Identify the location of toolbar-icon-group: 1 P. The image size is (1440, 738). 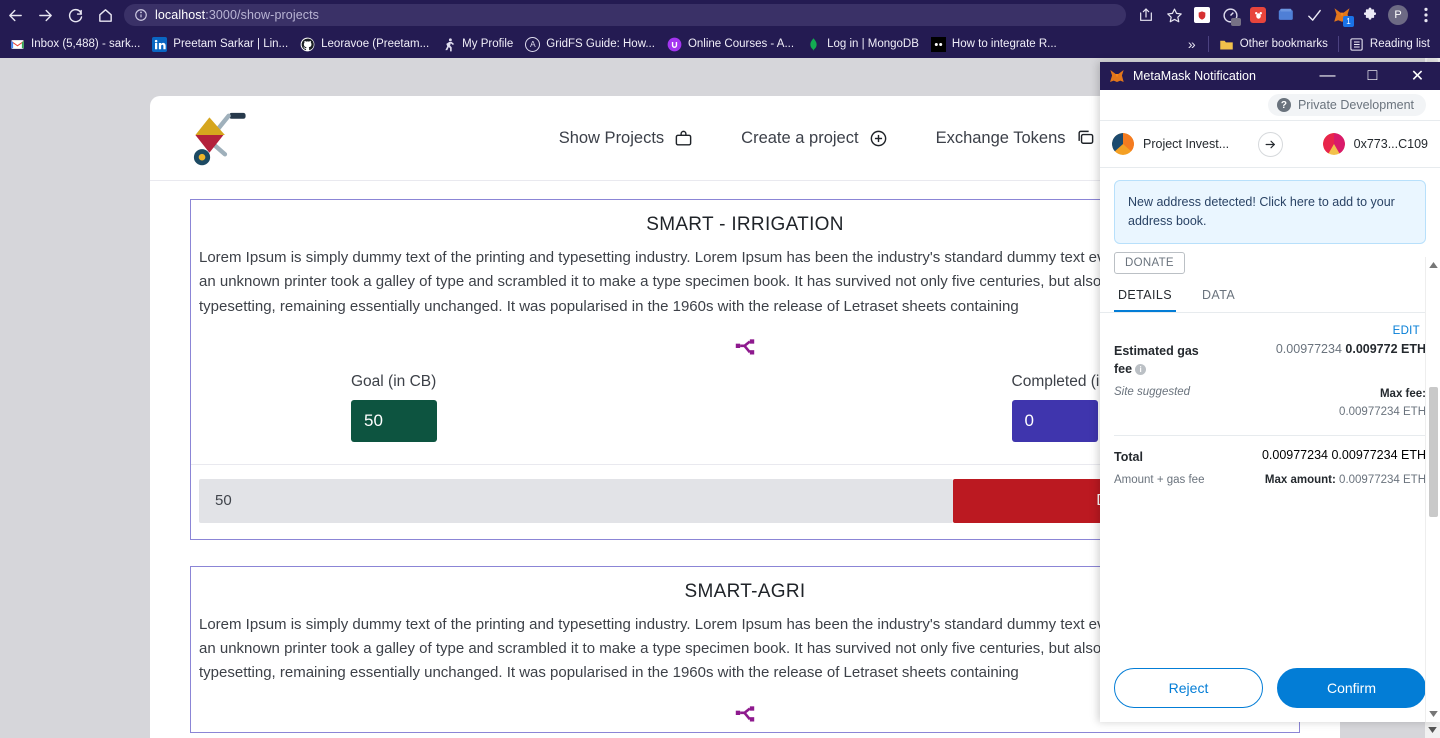
(1286, 15).